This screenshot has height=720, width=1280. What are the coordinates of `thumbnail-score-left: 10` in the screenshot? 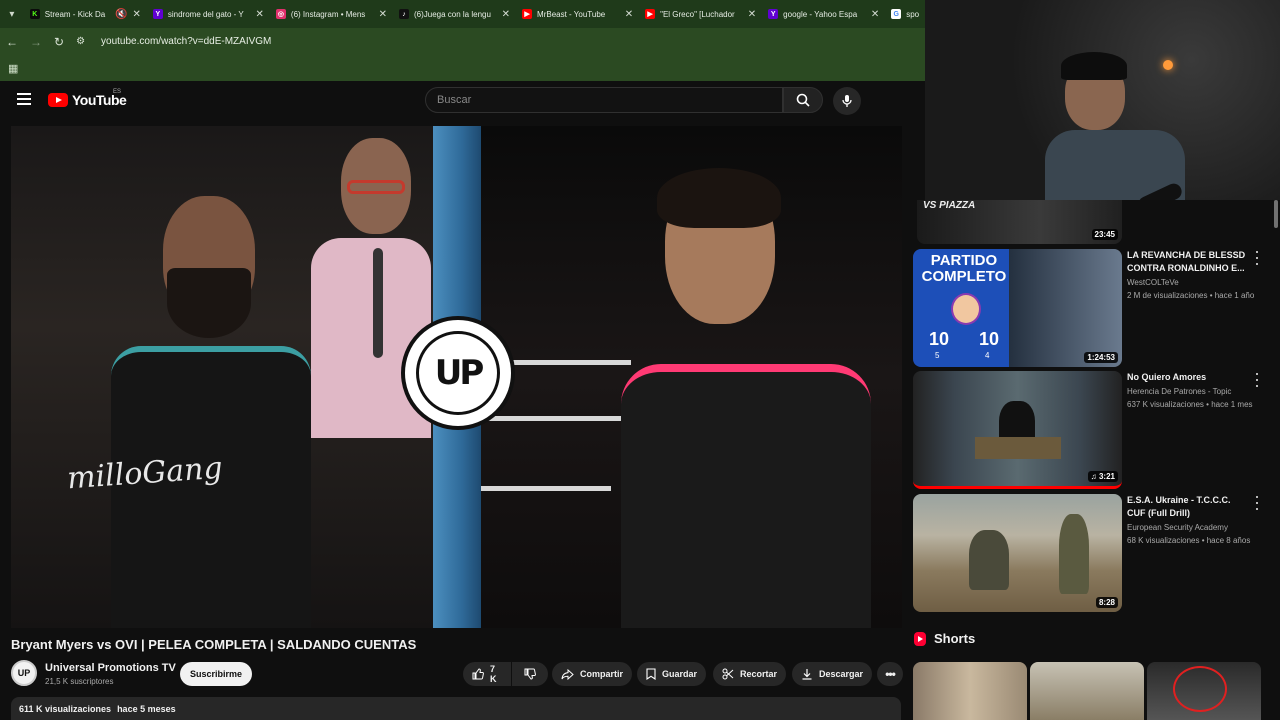 It's located at (939, 339).